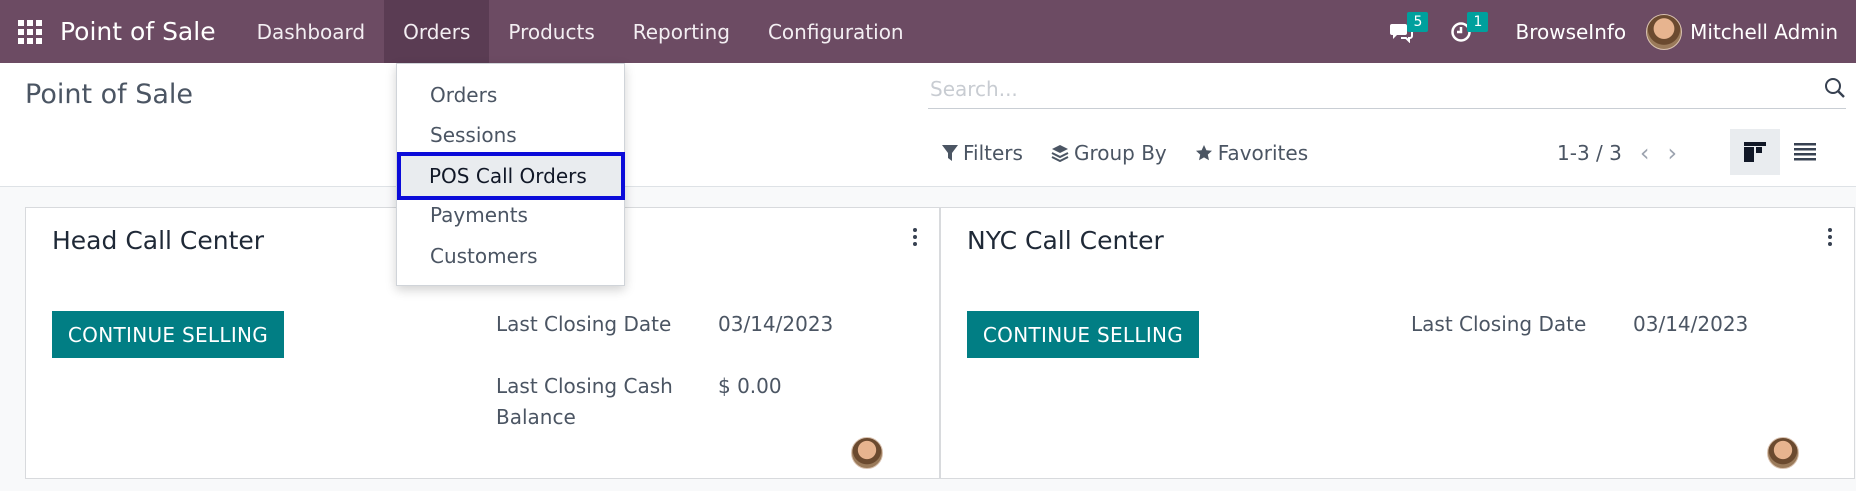 This screenshot has height=491, width=1856. I want to click on activities-button: 1, so click(1463, 31).